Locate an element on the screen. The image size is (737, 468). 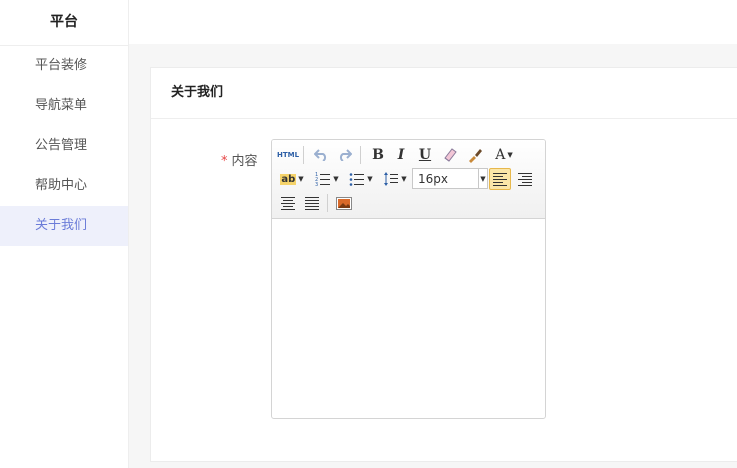
redo-icon is located at coordinates (345, 155).